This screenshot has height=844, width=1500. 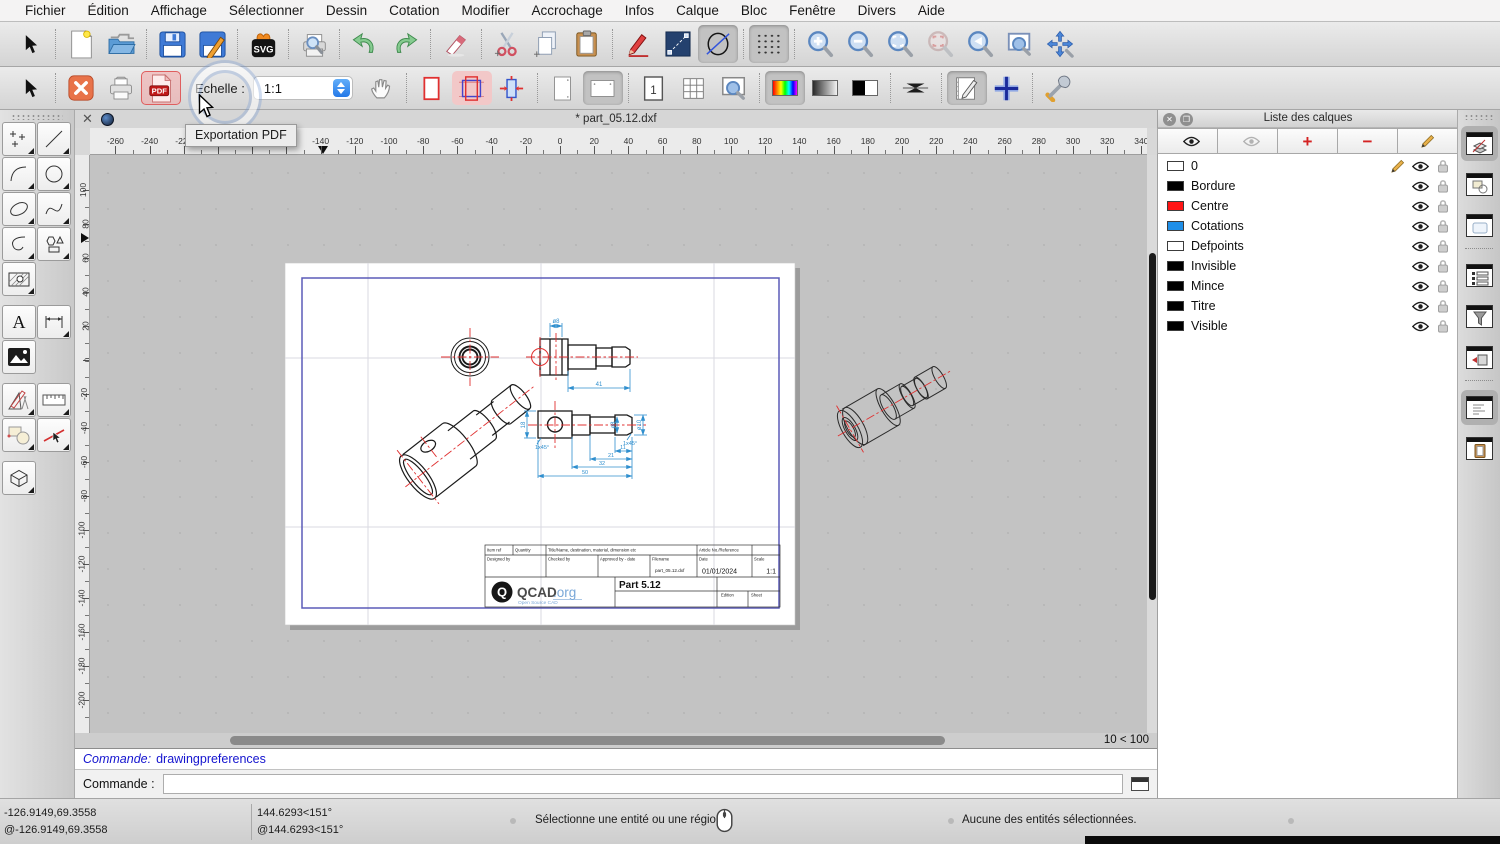 What do you see at coordinates (108, 10) in the screenshot?
I see `menu-édition: Édition` at bounding box center [108, 10].